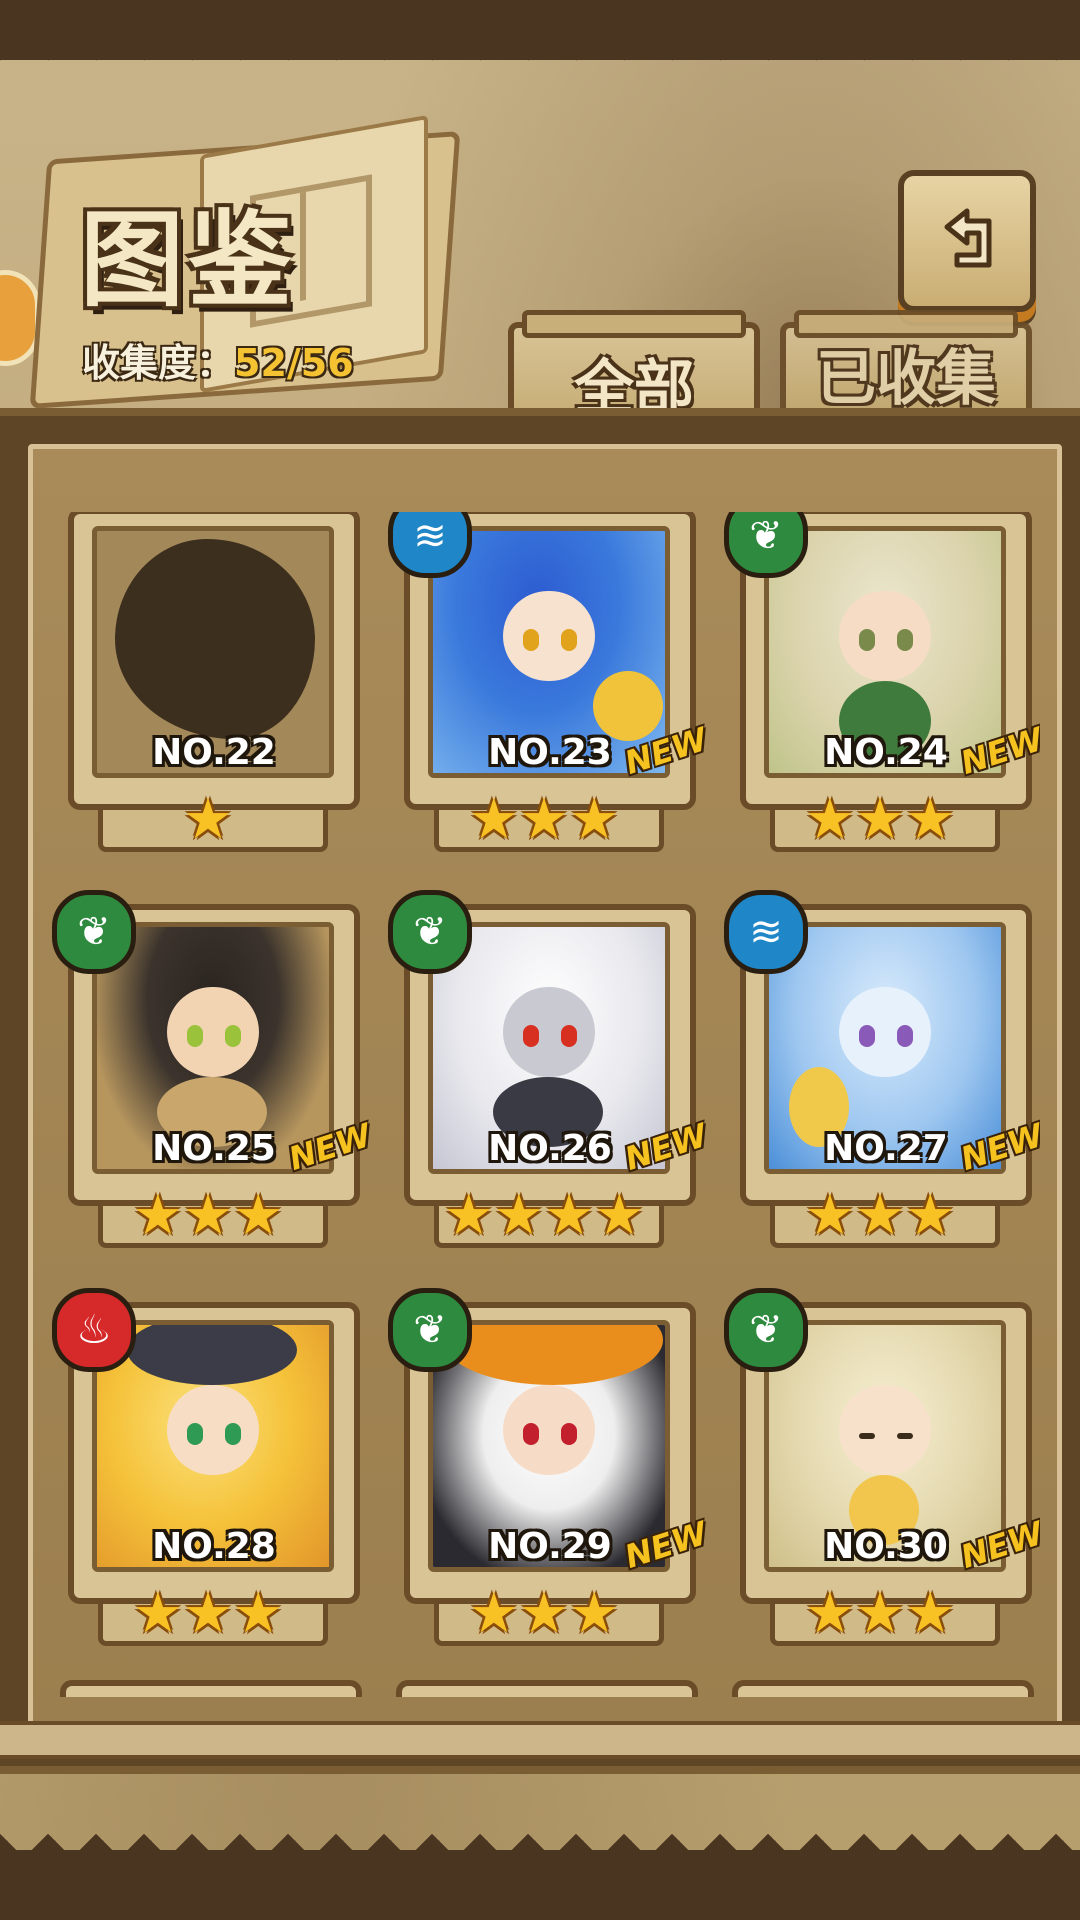 This screenshot has height=1920, width=1080. Describe the element at coordinates (550, 682) in the screenshot. I see `card-no-23: NO.23 NEW ≋ ★★★` at that location.